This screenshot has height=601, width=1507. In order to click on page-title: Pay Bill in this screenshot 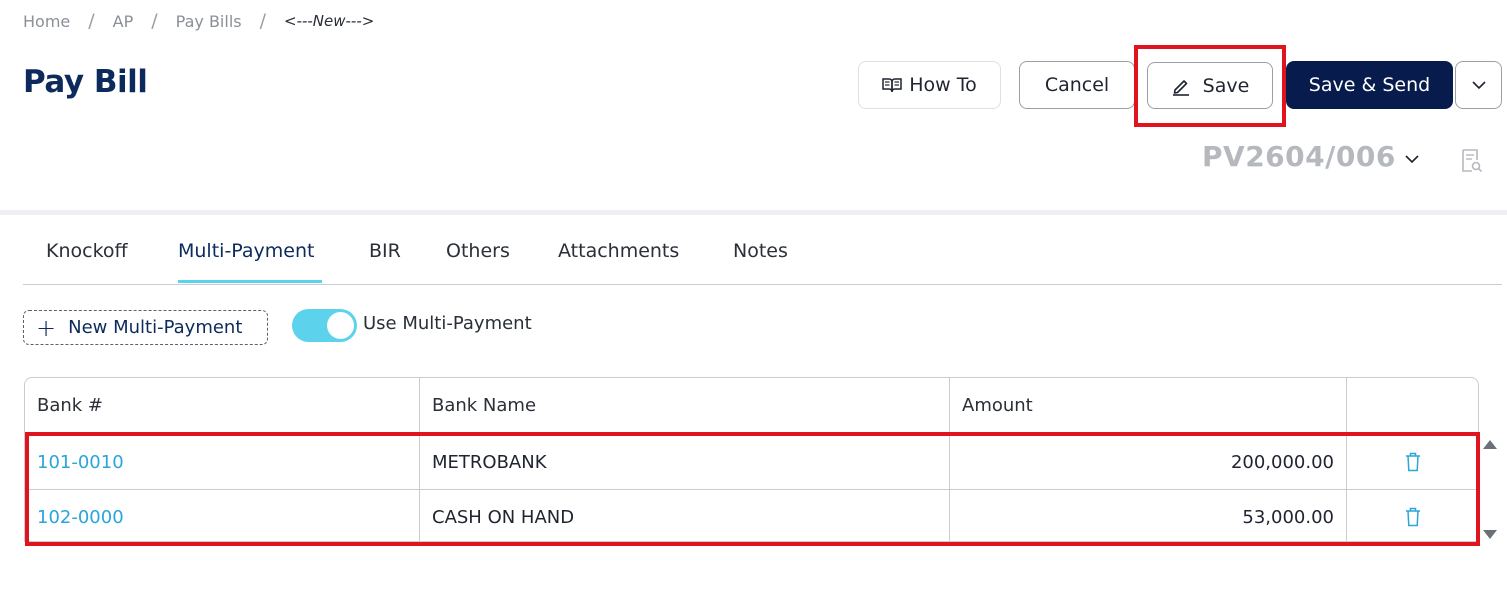, I will do `click(85, 82)`.